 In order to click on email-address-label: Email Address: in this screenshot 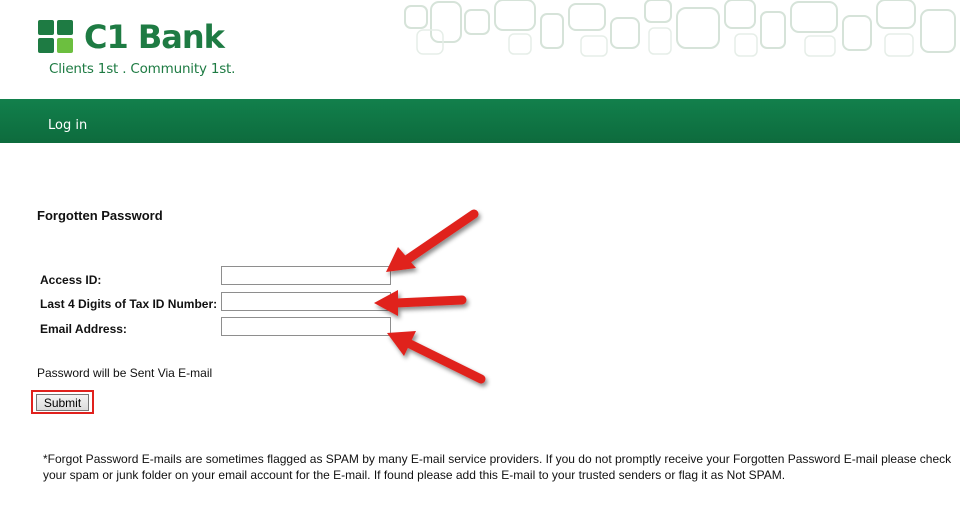, I will do `click(83, 329)`.